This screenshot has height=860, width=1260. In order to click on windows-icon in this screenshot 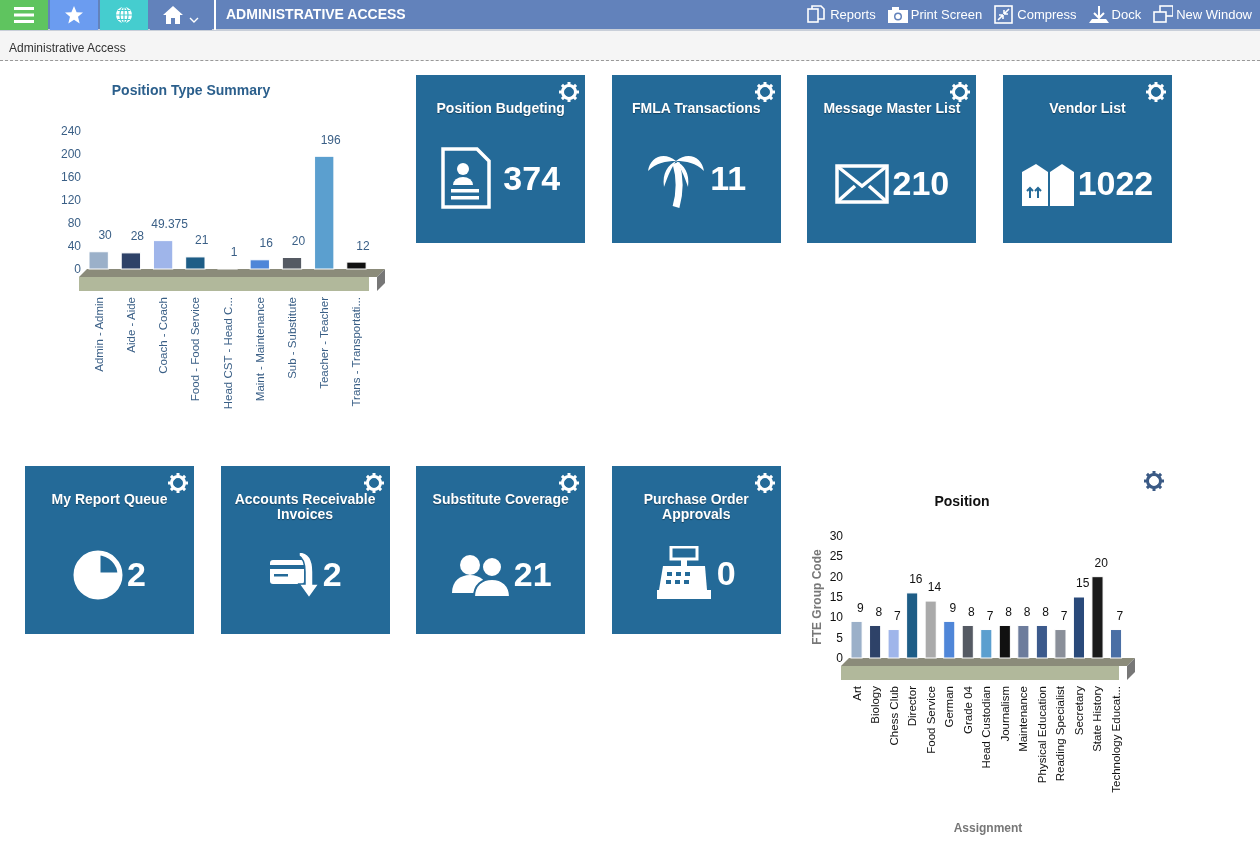, I will do `click(1163, 14)`.